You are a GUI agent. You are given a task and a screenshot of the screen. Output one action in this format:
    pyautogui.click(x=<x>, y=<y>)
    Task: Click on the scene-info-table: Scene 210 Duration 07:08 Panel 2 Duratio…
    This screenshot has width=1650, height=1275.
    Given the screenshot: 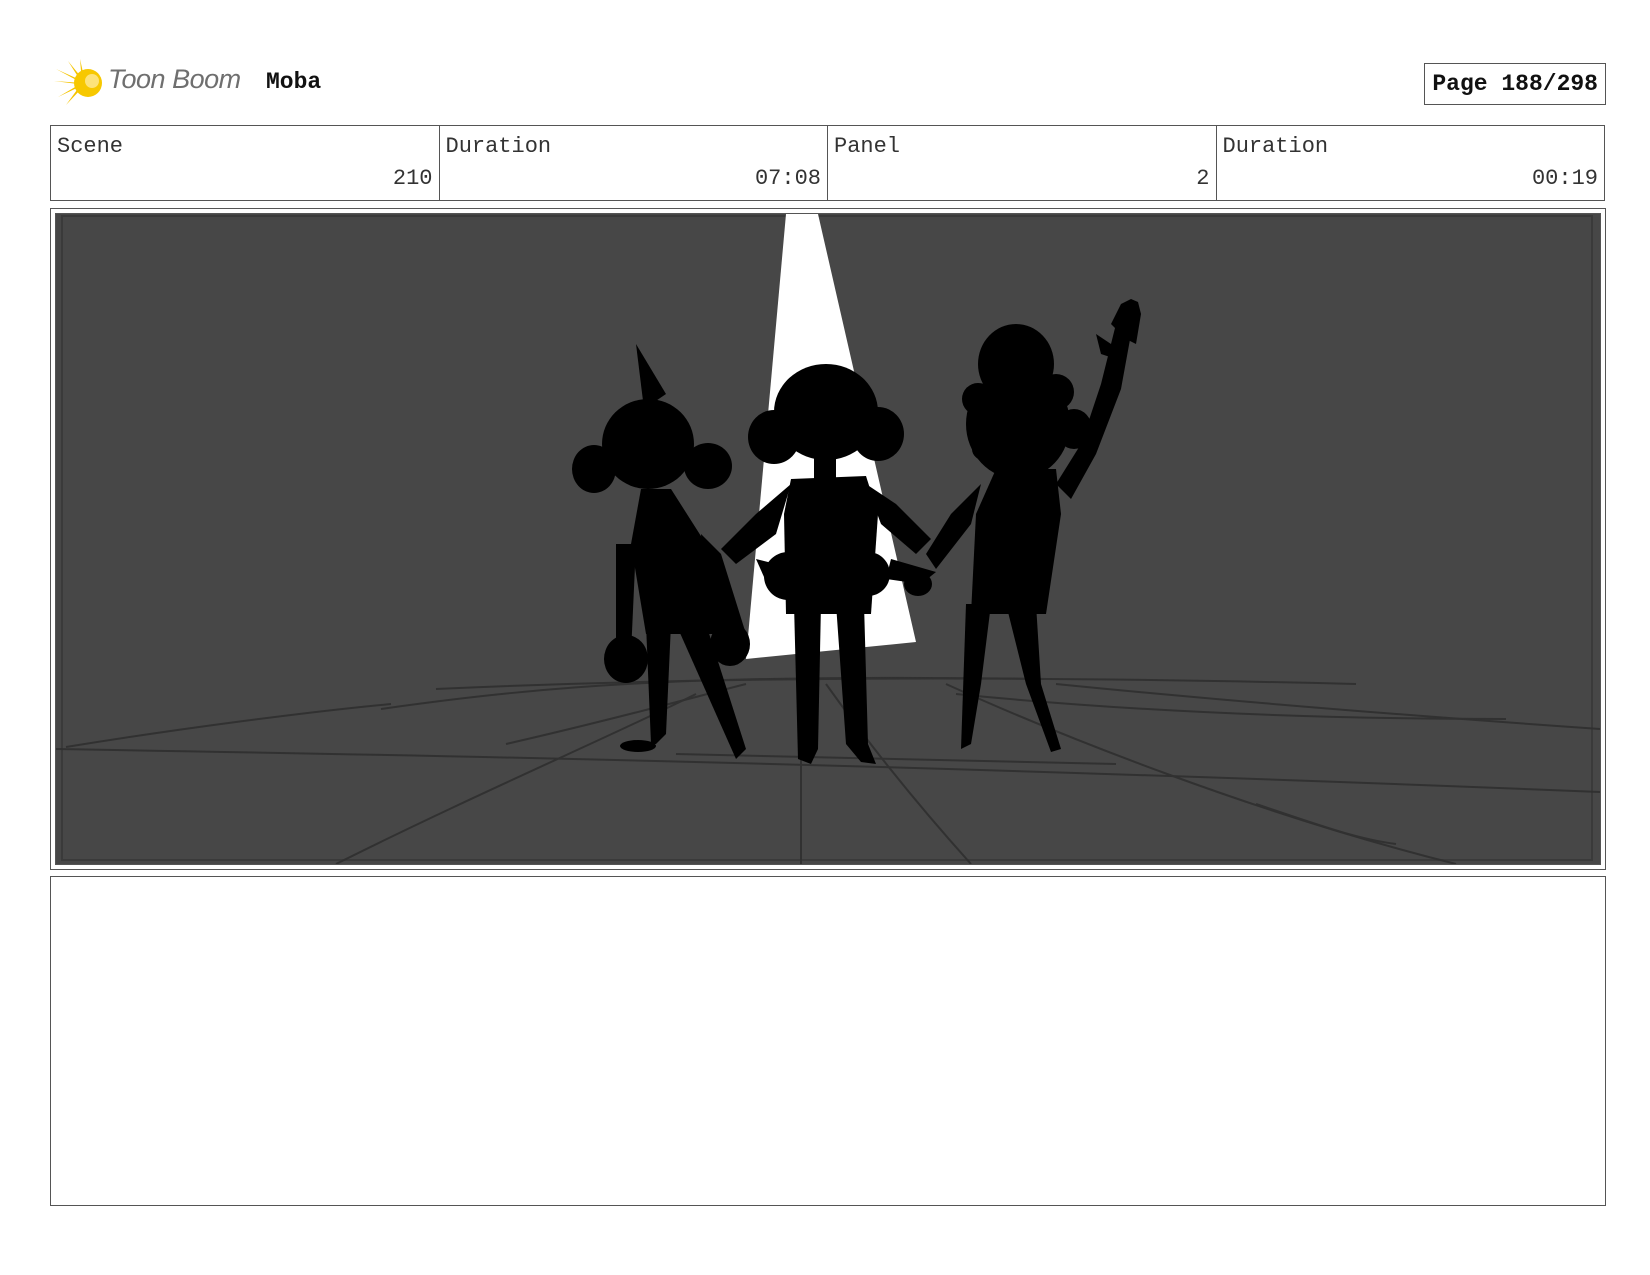 What is the action you would take?
    pyautogui.click(x=827, y=163)
    